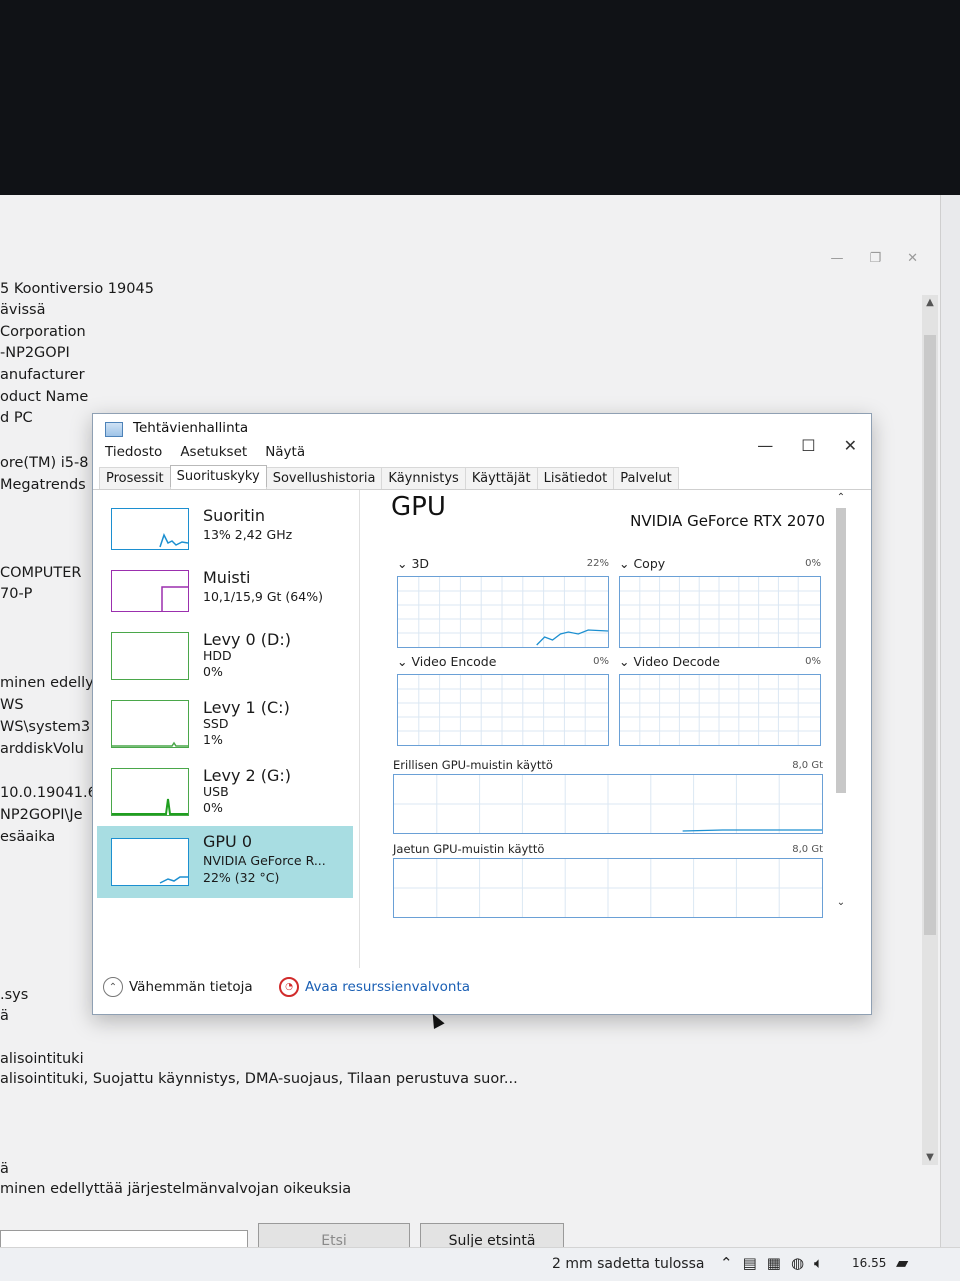 The height and width of the screenshot is (1281, 960). I want to click on scroll-up-icon: ⌃, so click(841, 497).